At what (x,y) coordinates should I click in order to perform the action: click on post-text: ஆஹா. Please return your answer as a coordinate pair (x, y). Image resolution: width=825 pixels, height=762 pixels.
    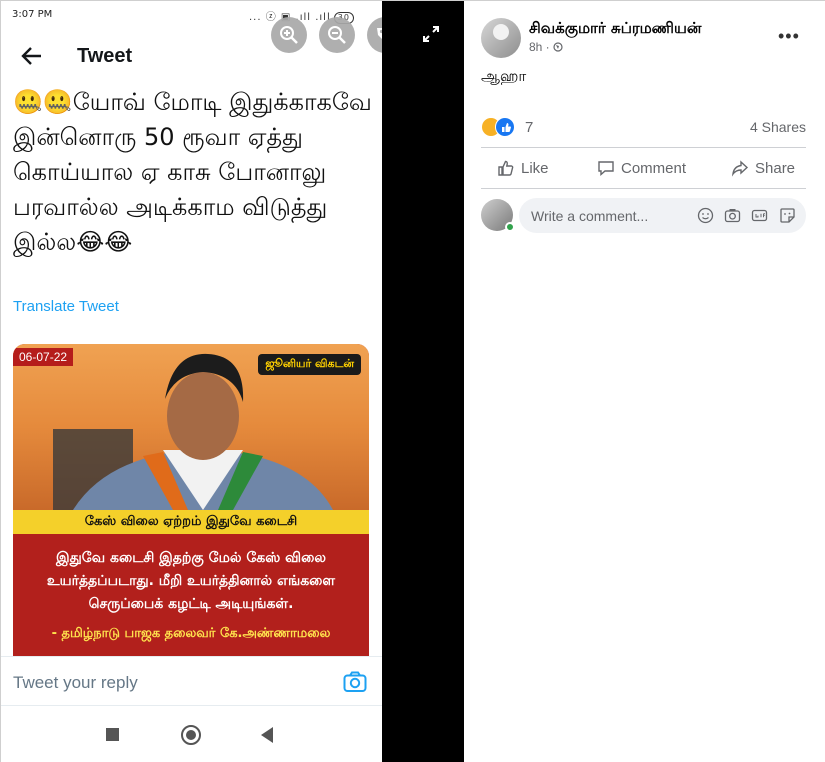
    Looking at the image, I should click on (504, 76).